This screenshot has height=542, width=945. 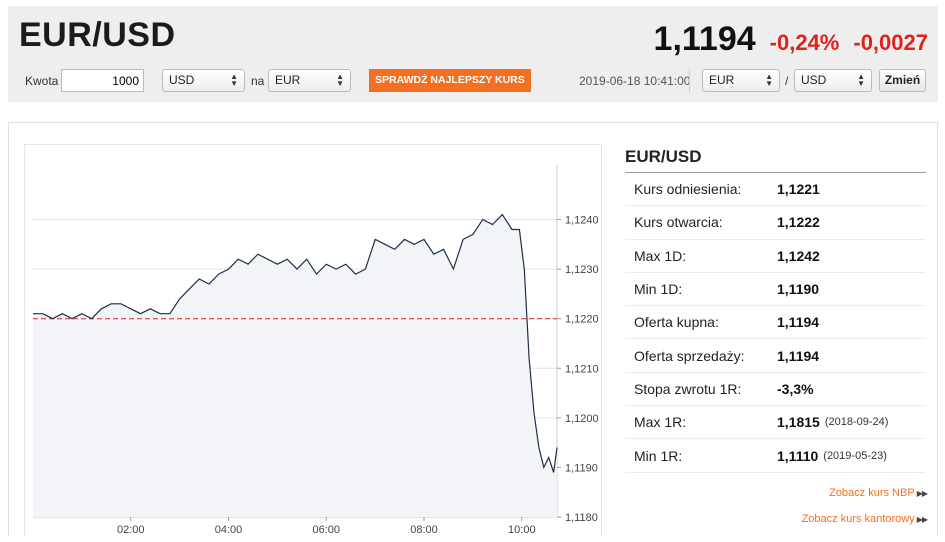 I want to click on exchange-office-rate-link: Zobacz kurs kantorowy ▶▶, so click(x=864, y=519).